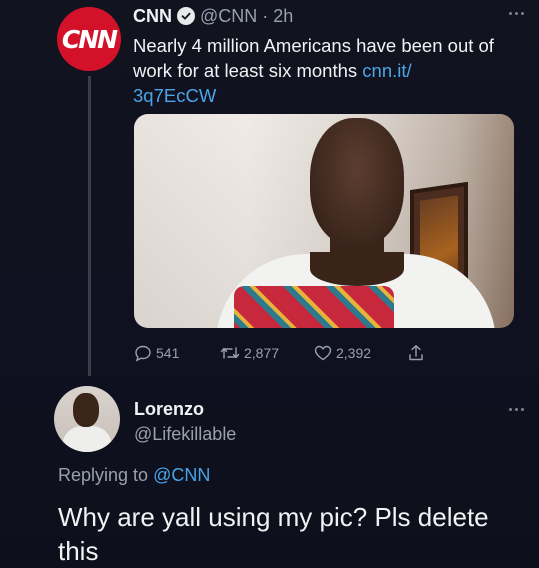  I want to click on verified-badge-icon, so click(186, 16).